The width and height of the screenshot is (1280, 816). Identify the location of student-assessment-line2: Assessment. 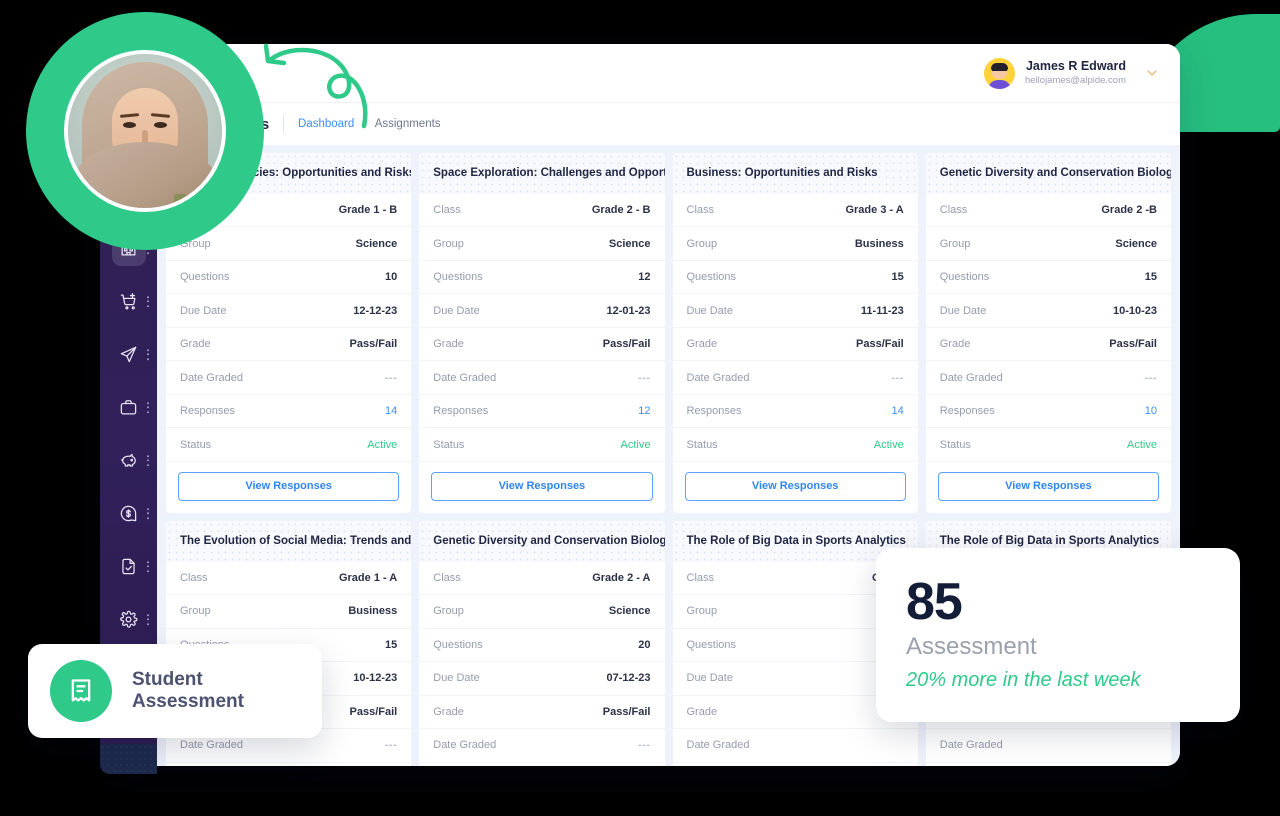
(188, 701).